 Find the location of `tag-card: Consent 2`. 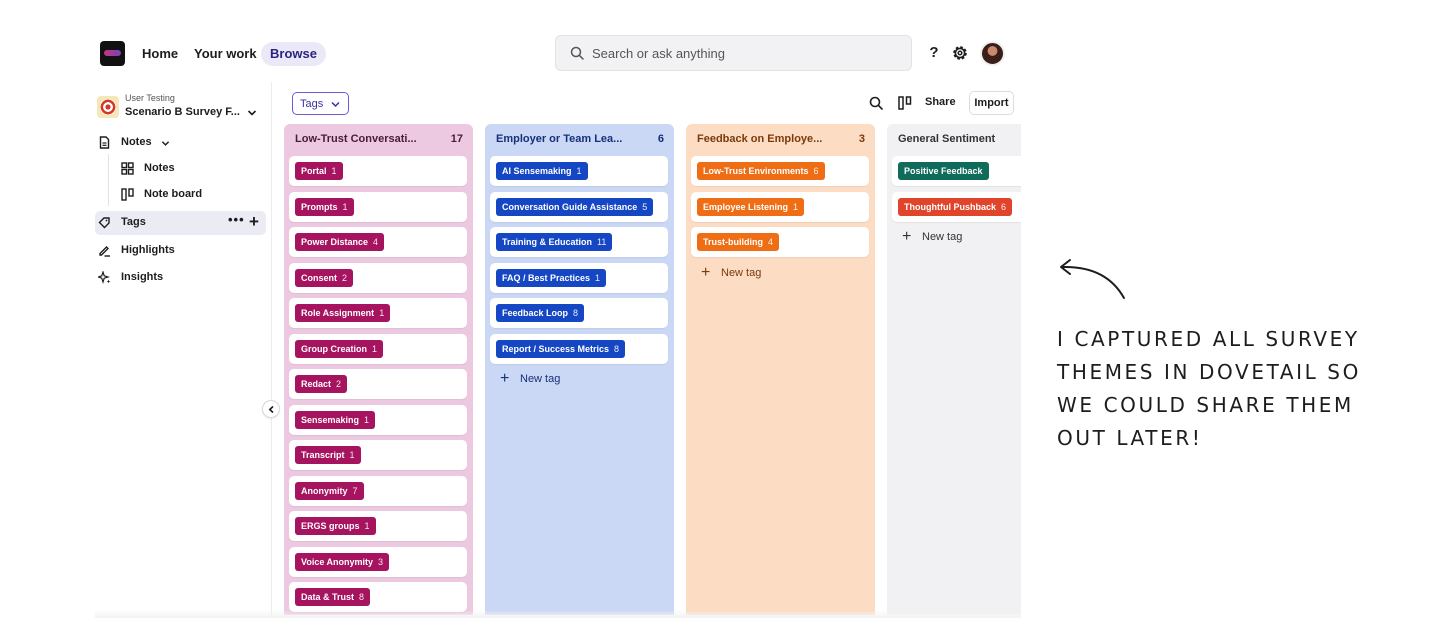

tag-card: Consent 2 is located at coordinates (378, 277).